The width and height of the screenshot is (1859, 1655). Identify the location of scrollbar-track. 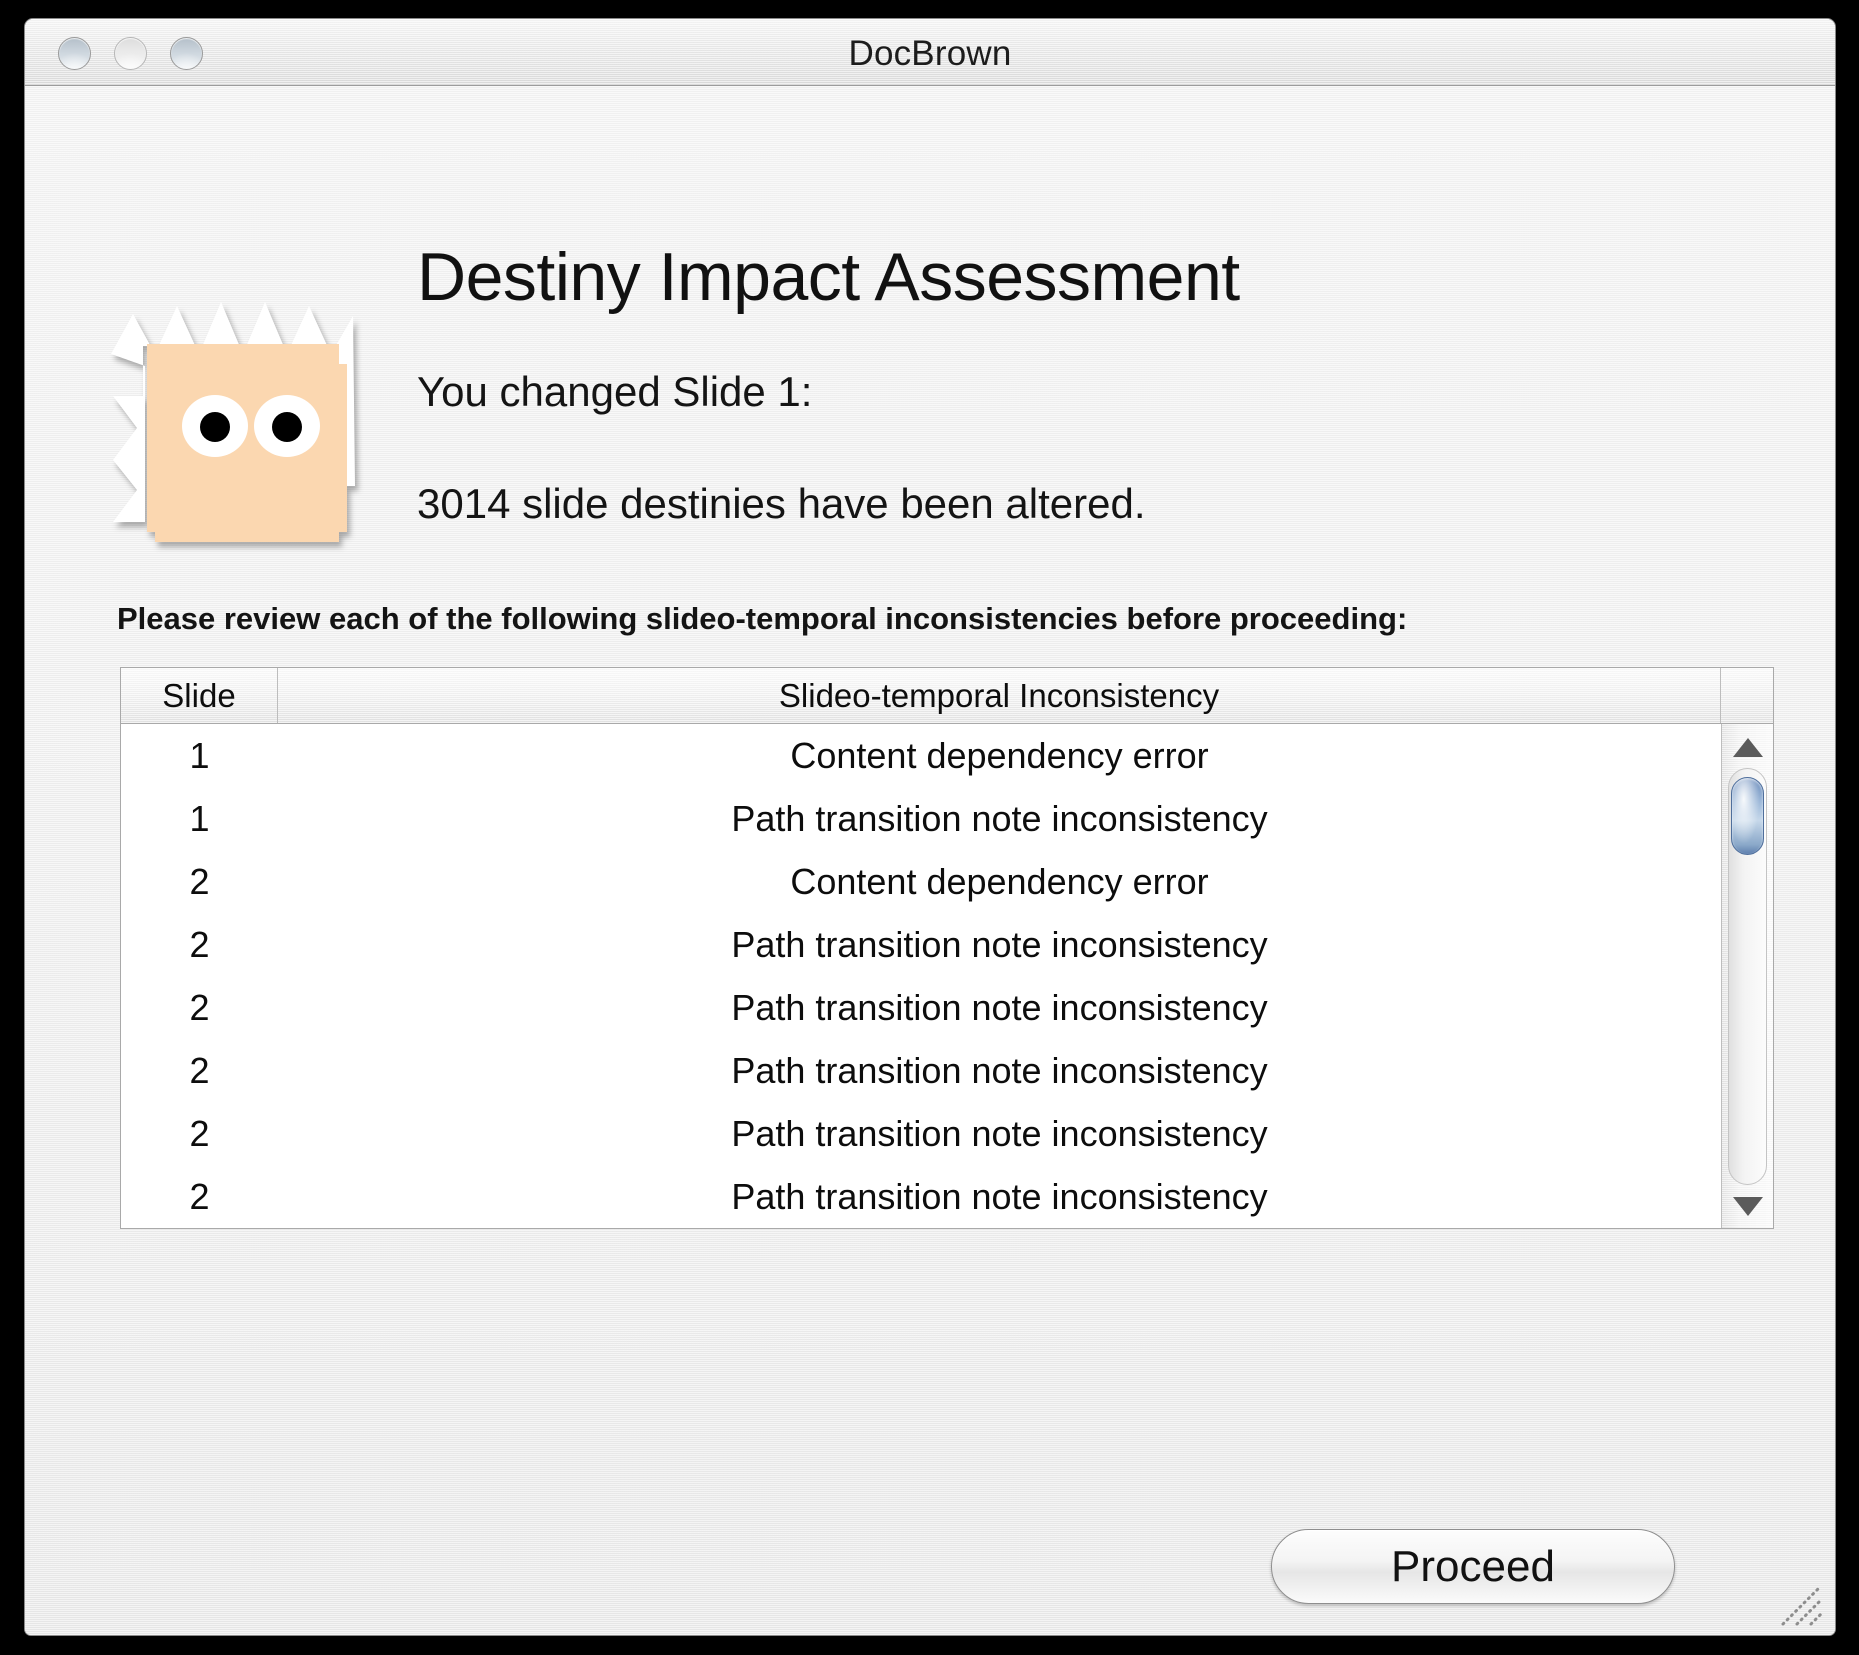
(1747, 976).